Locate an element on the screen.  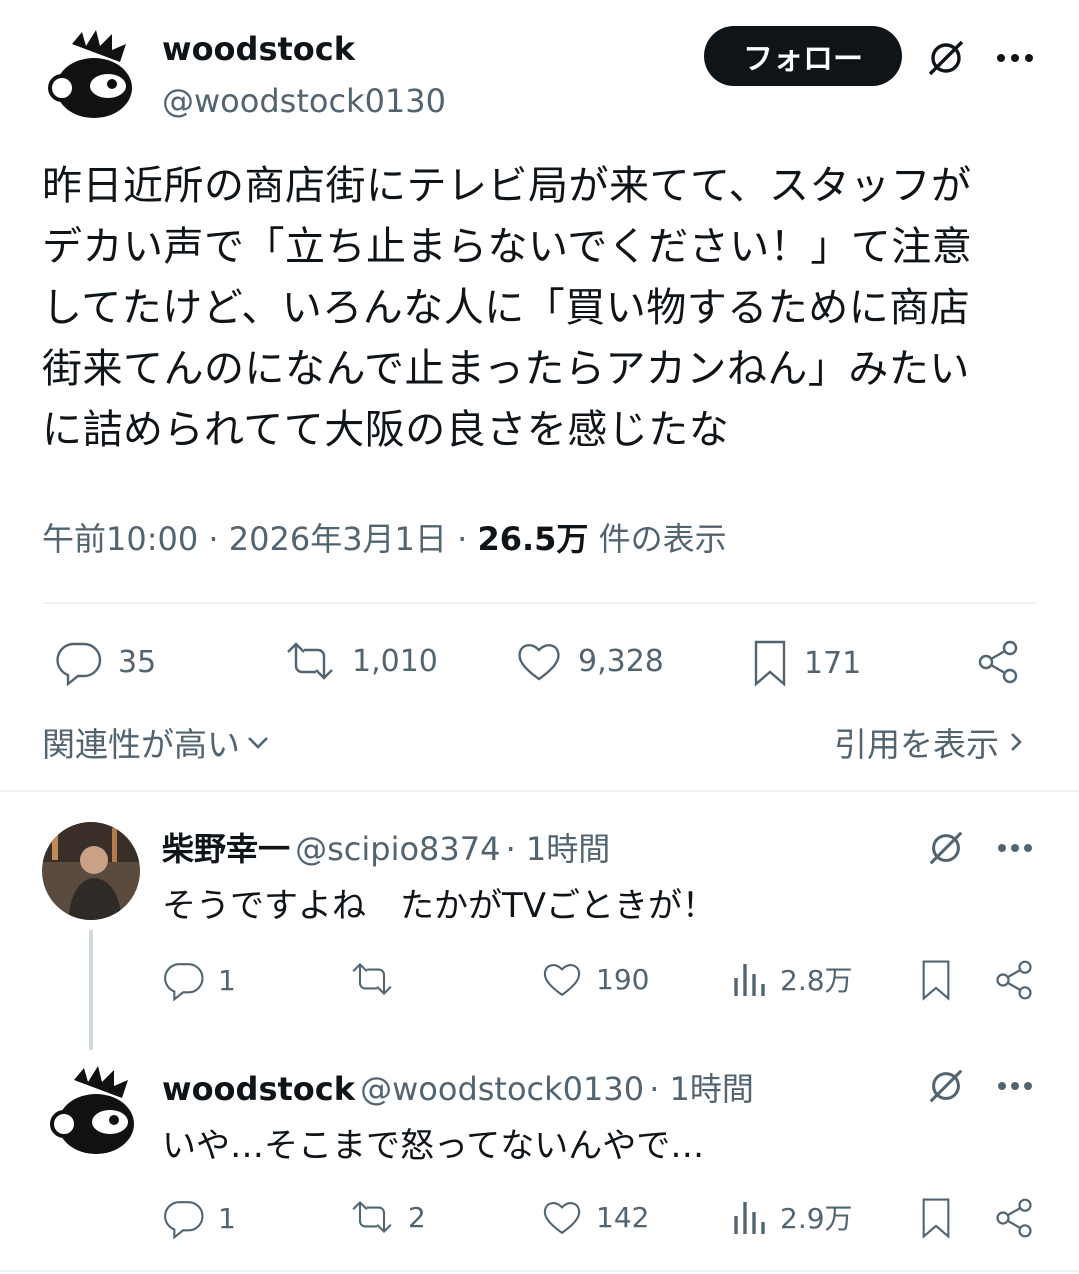
views-button: 2.8万 is located at coordinates (791, 979).